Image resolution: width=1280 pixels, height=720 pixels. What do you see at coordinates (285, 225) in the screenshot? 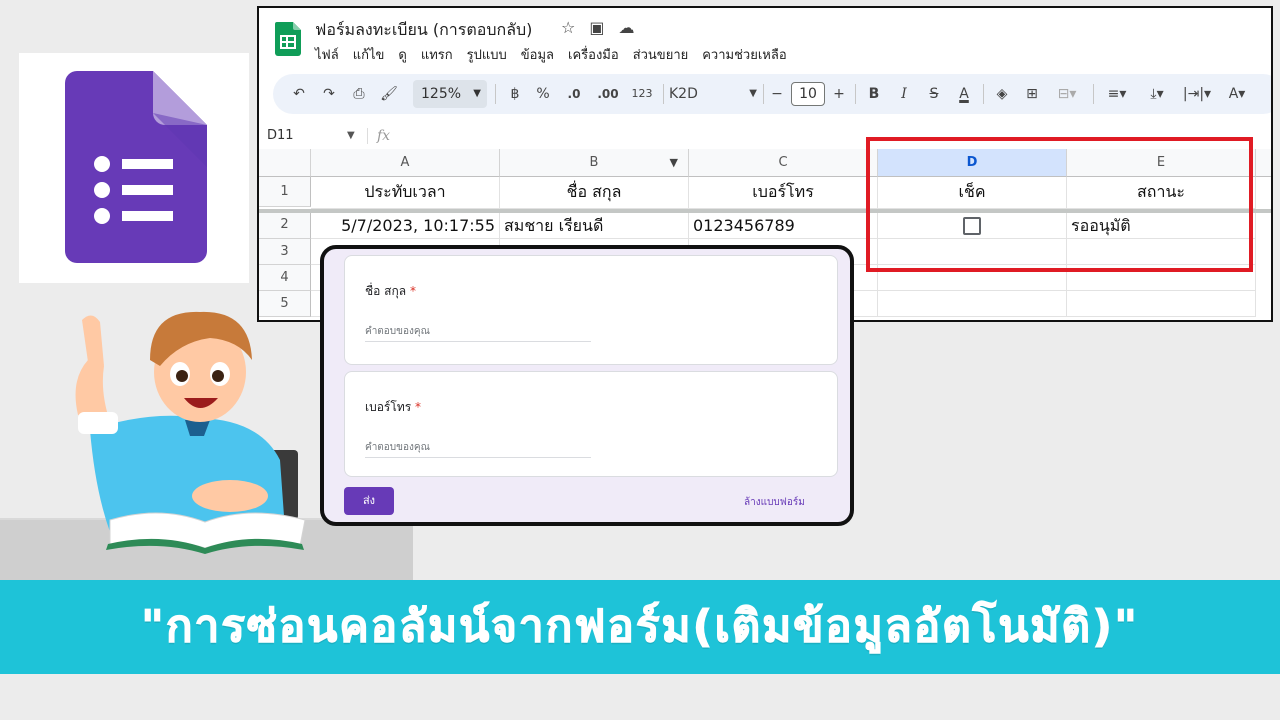
I see `row-header-2: 2` at bounding box center [285, 225].